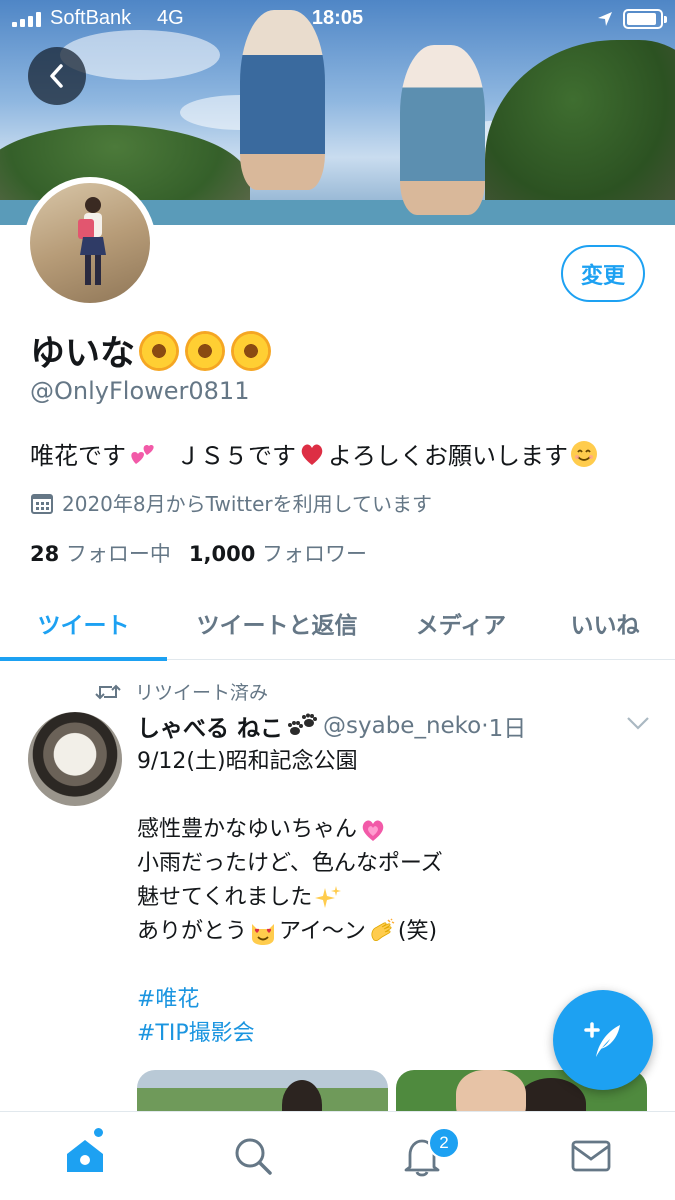  What do you see at coordinates (42, 503) in the screenshot?
I see `calendar-icon` at bounding box center [42, 503].